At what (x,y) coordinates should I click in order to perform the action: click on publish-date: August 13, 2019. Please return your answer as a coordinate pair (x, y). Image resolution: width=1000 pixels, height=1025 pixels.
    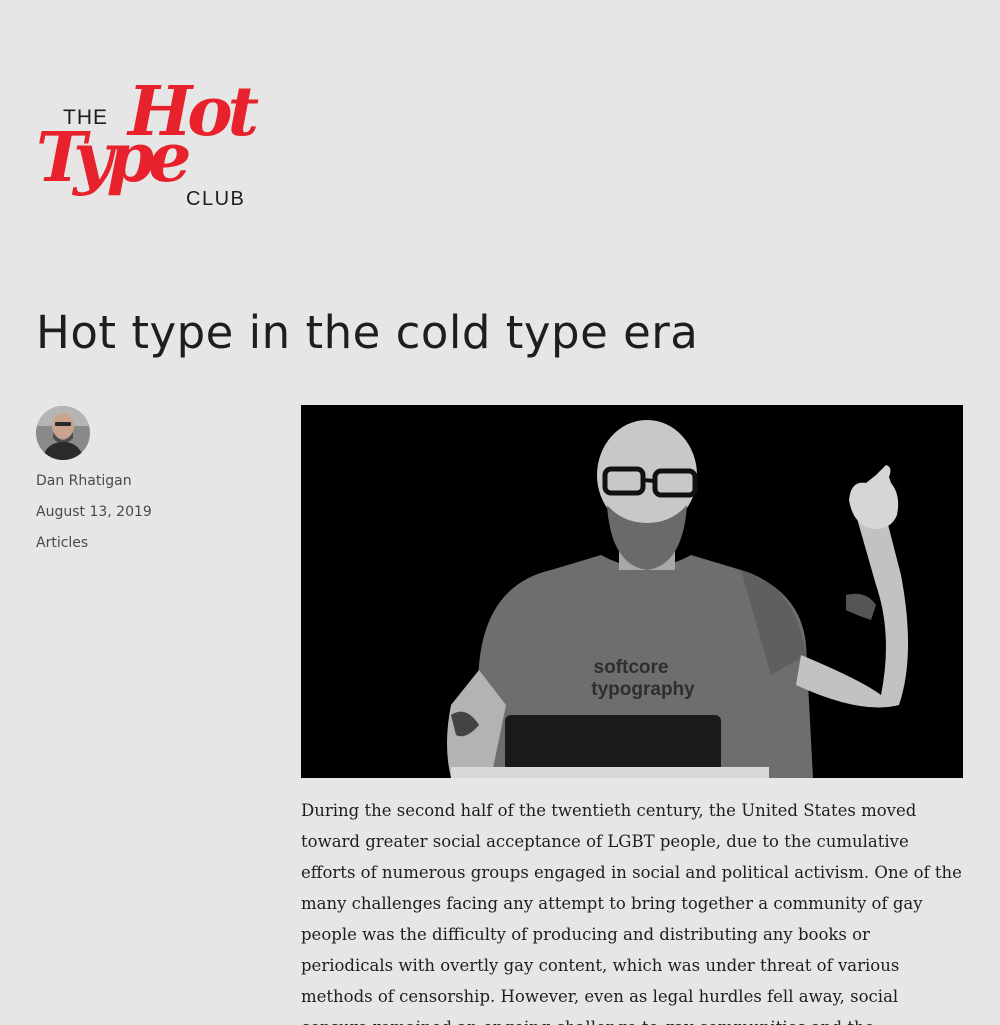
    Looking at the image, I should click on (94, 512).